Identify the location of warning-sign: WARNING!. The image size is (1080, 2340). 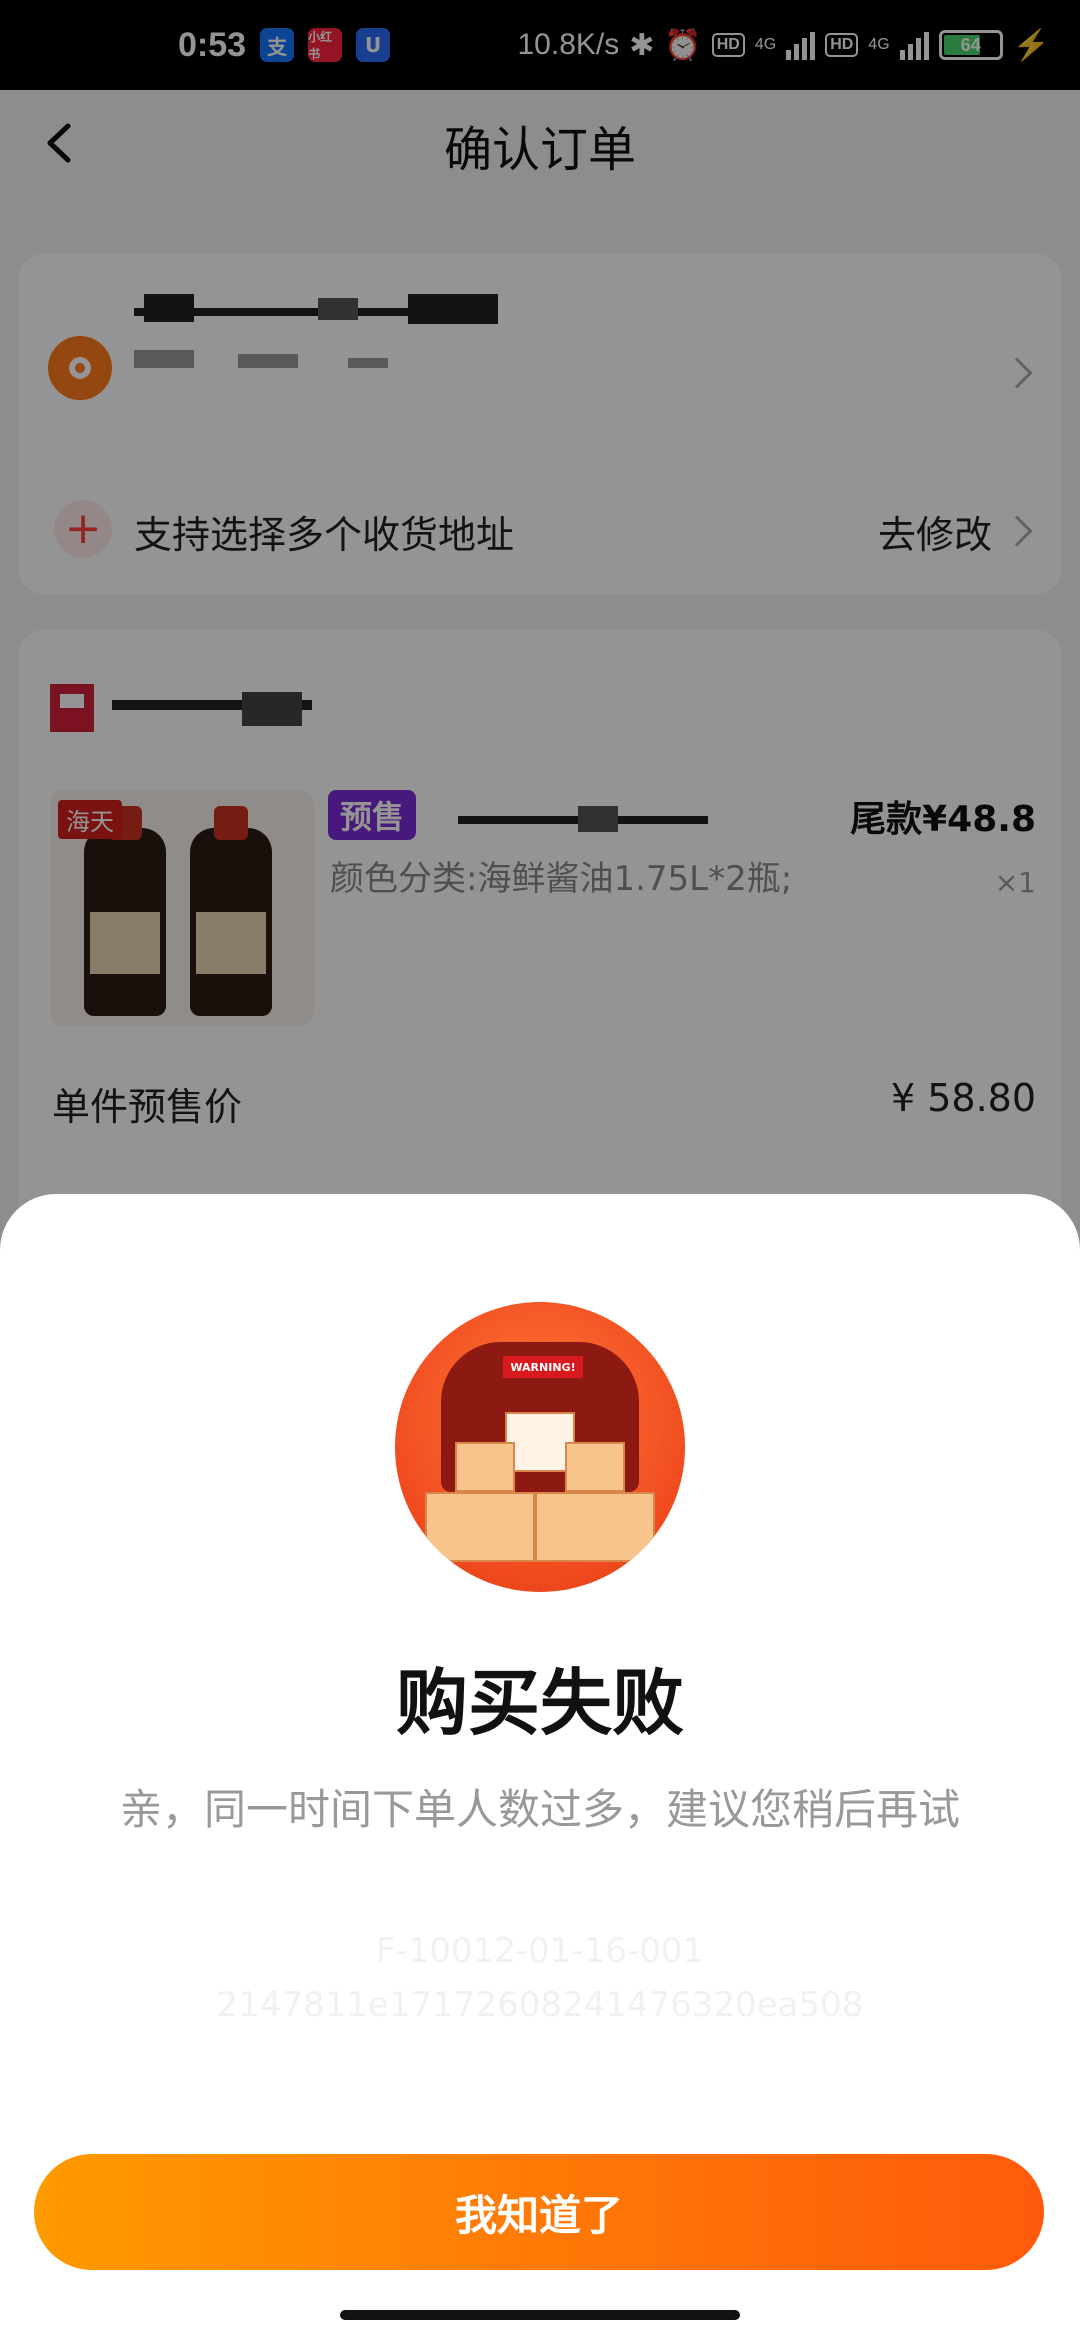
(543, 1367).